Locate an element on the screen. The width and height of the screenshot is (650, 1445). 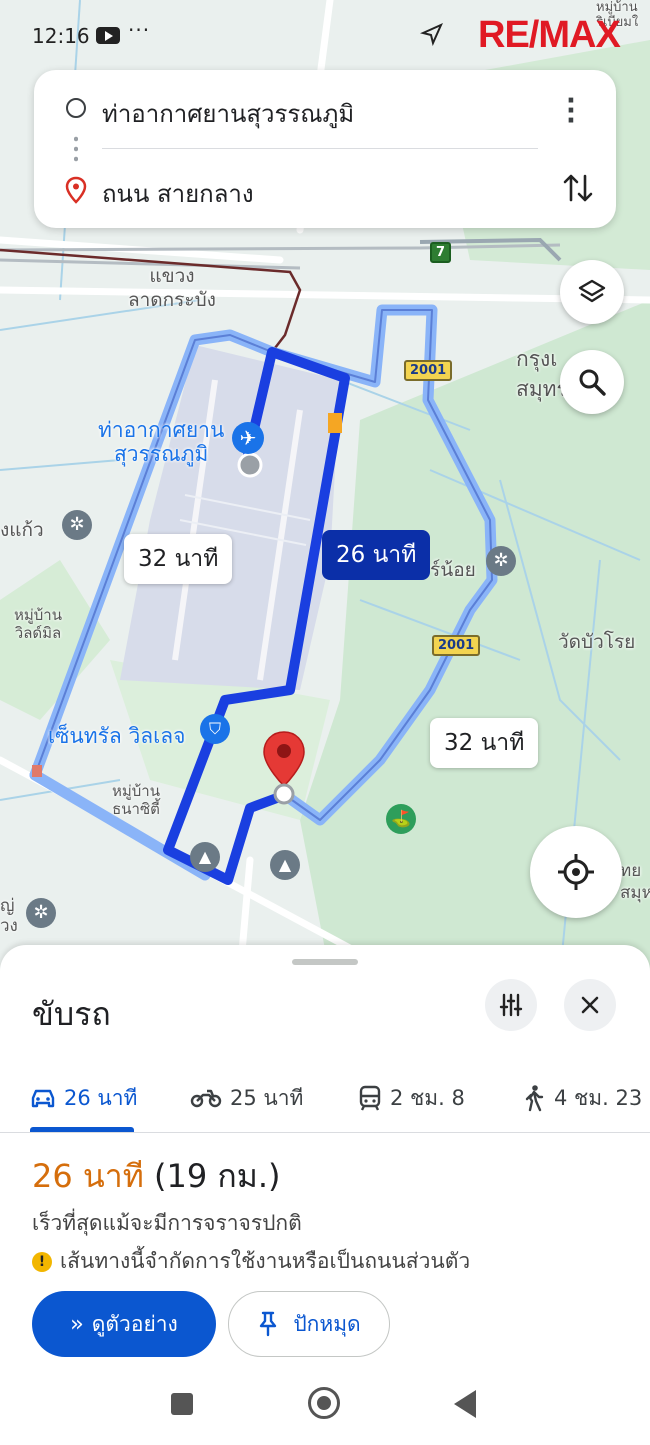
tab-drive: 26 นาที is located at coordinates (83, 1098).